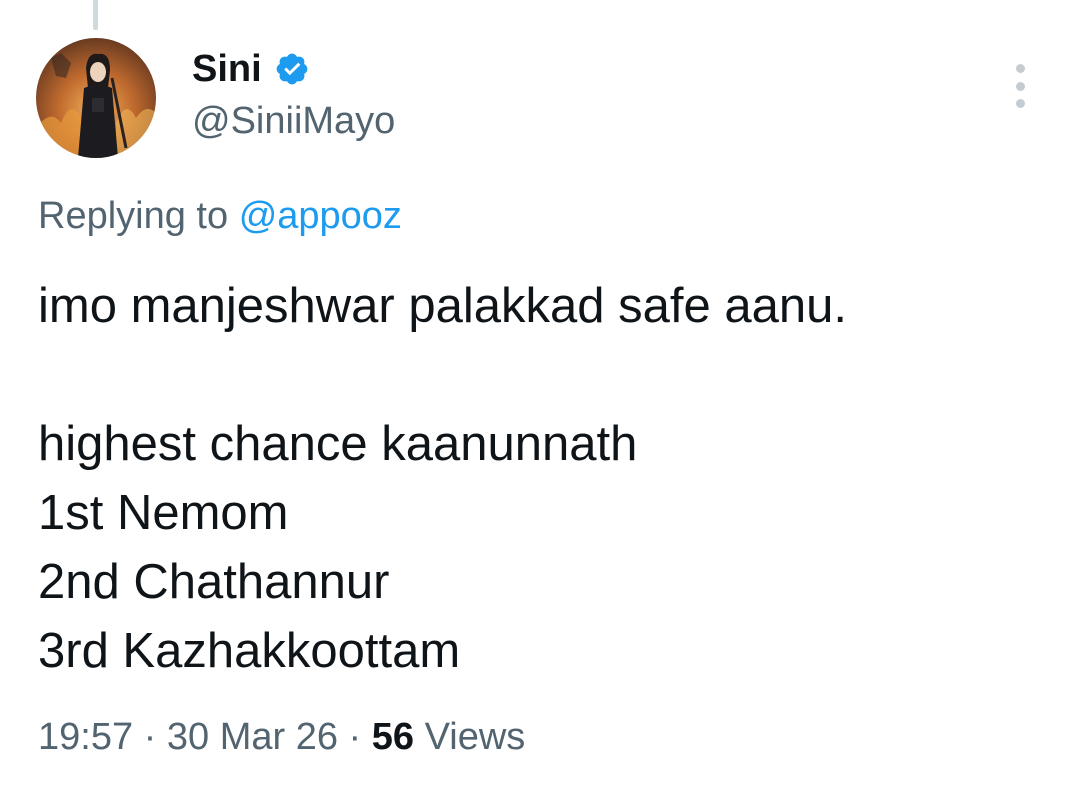 The width and height of the screenshot is (1080, 798). What do you see at coordinates (214, 582) in the screenshot?
I see `tweet-line: 2nd Chathannur` at bounding box center [214, 582].